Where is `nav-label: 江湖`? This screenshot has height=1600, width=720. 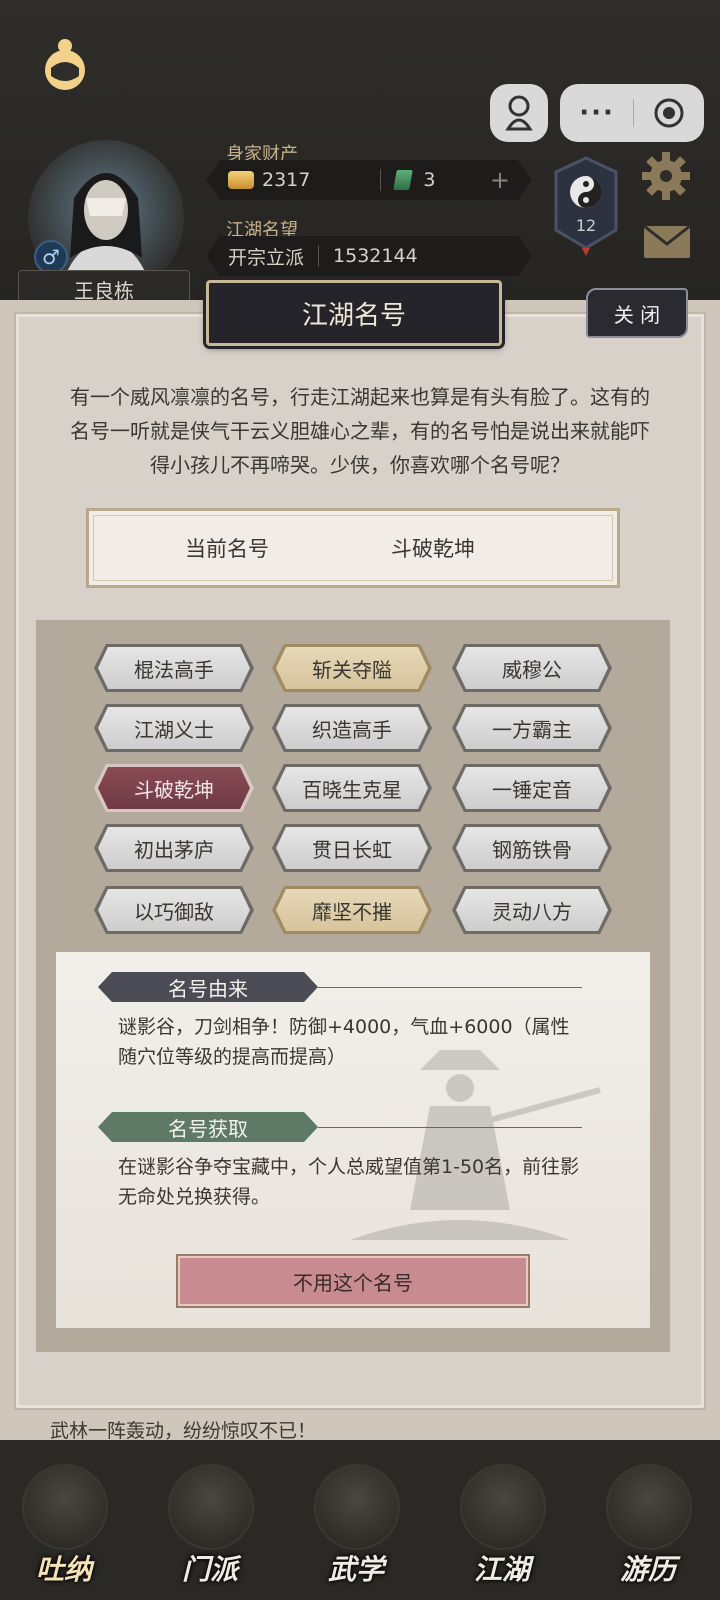
nav-label: 江湖 is located at coordinates (501, 1569).